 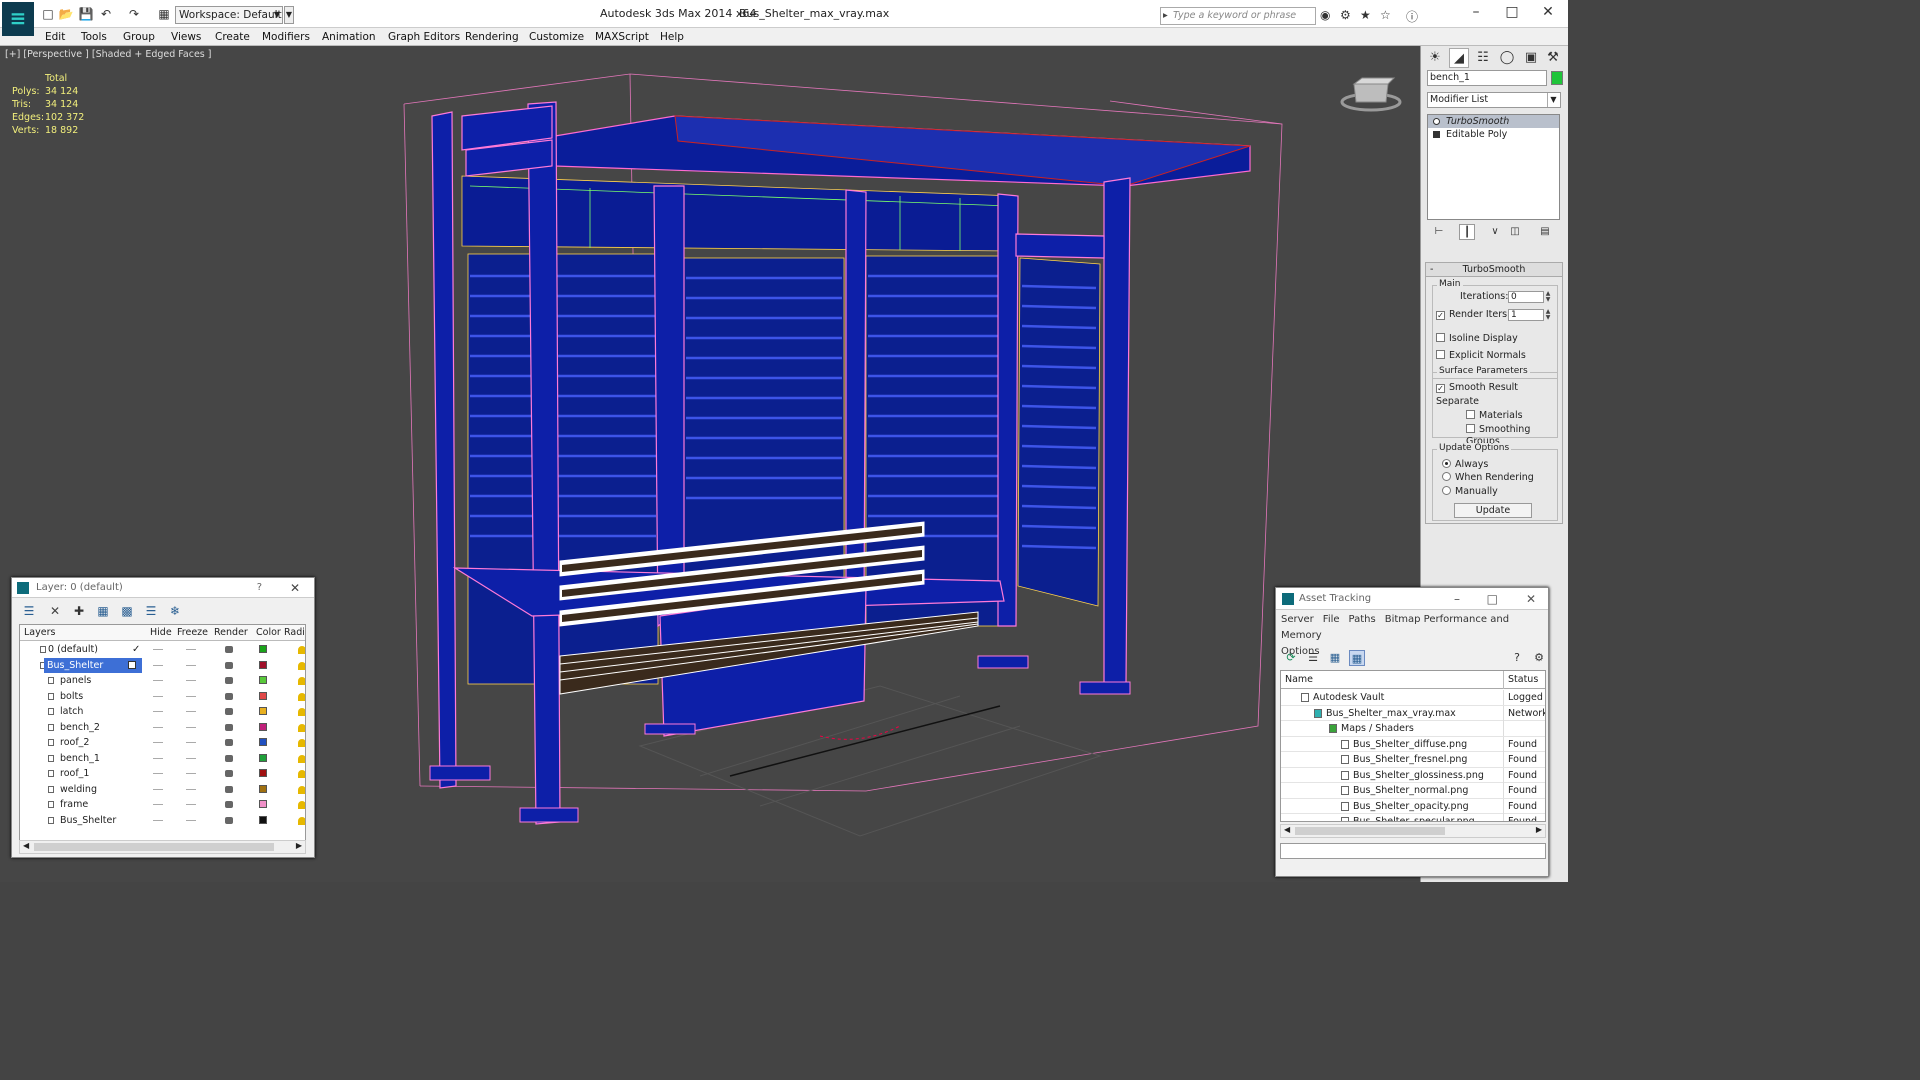 I want to click on binoculars-icon: ◉, so click(x=1325, y=15).